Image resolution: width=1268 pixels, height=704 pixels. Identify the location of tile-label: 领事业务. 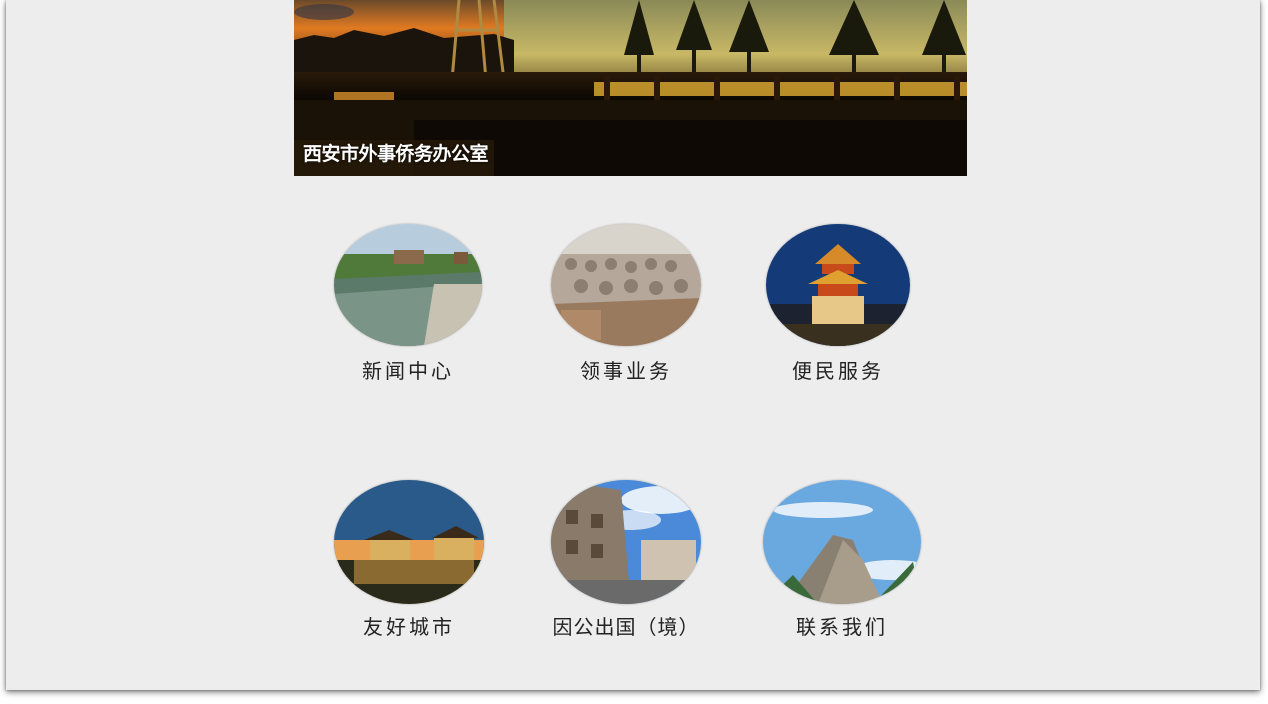
(626, 371).